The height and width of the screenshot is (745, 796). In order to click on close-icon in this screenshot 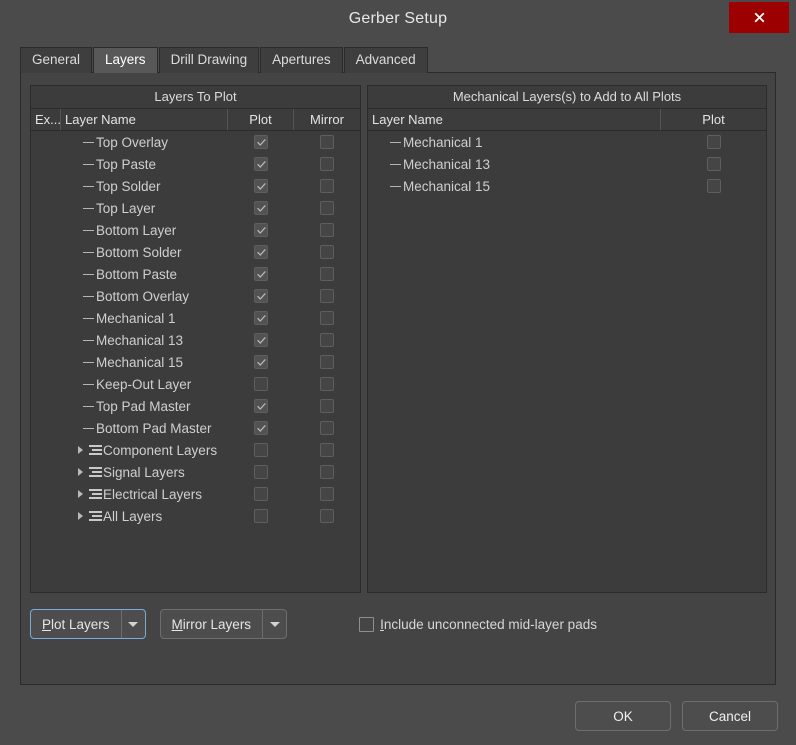, I will do `click(759, 17)`.